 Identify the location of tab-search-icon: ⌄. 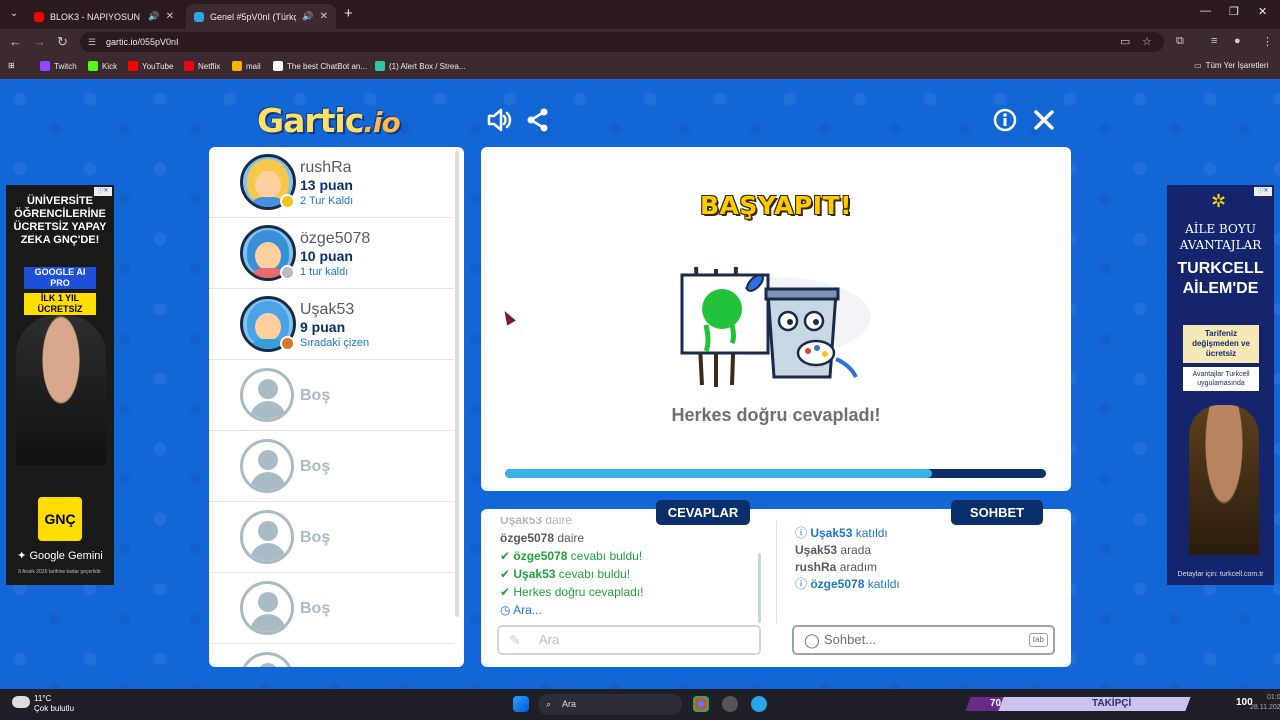
(14, 14).